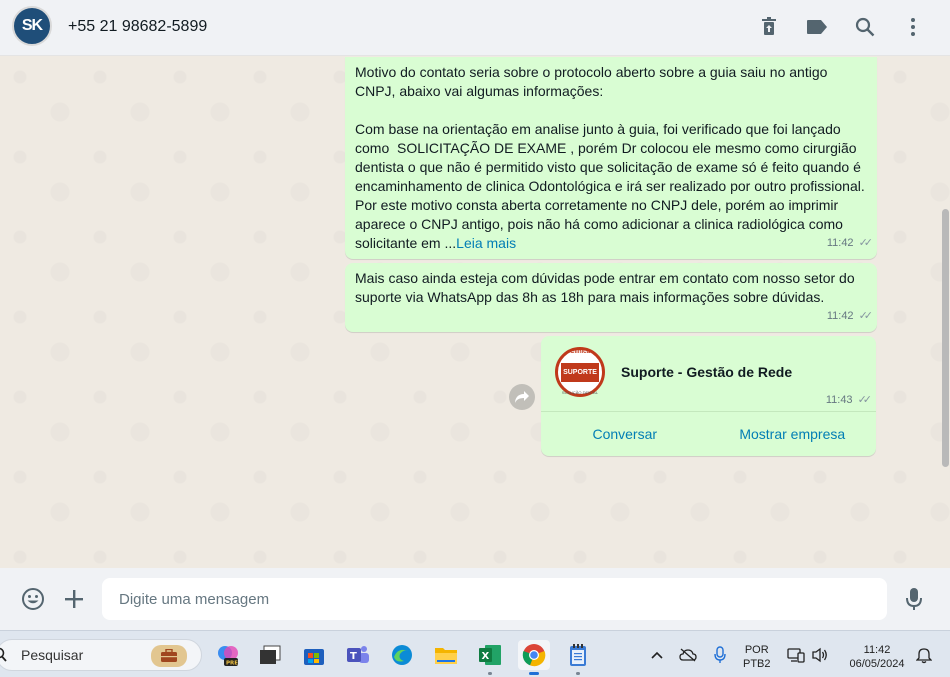 This screenshot has width=950, height=677. I want to click on file-explorer-icon, so click(446, 655).